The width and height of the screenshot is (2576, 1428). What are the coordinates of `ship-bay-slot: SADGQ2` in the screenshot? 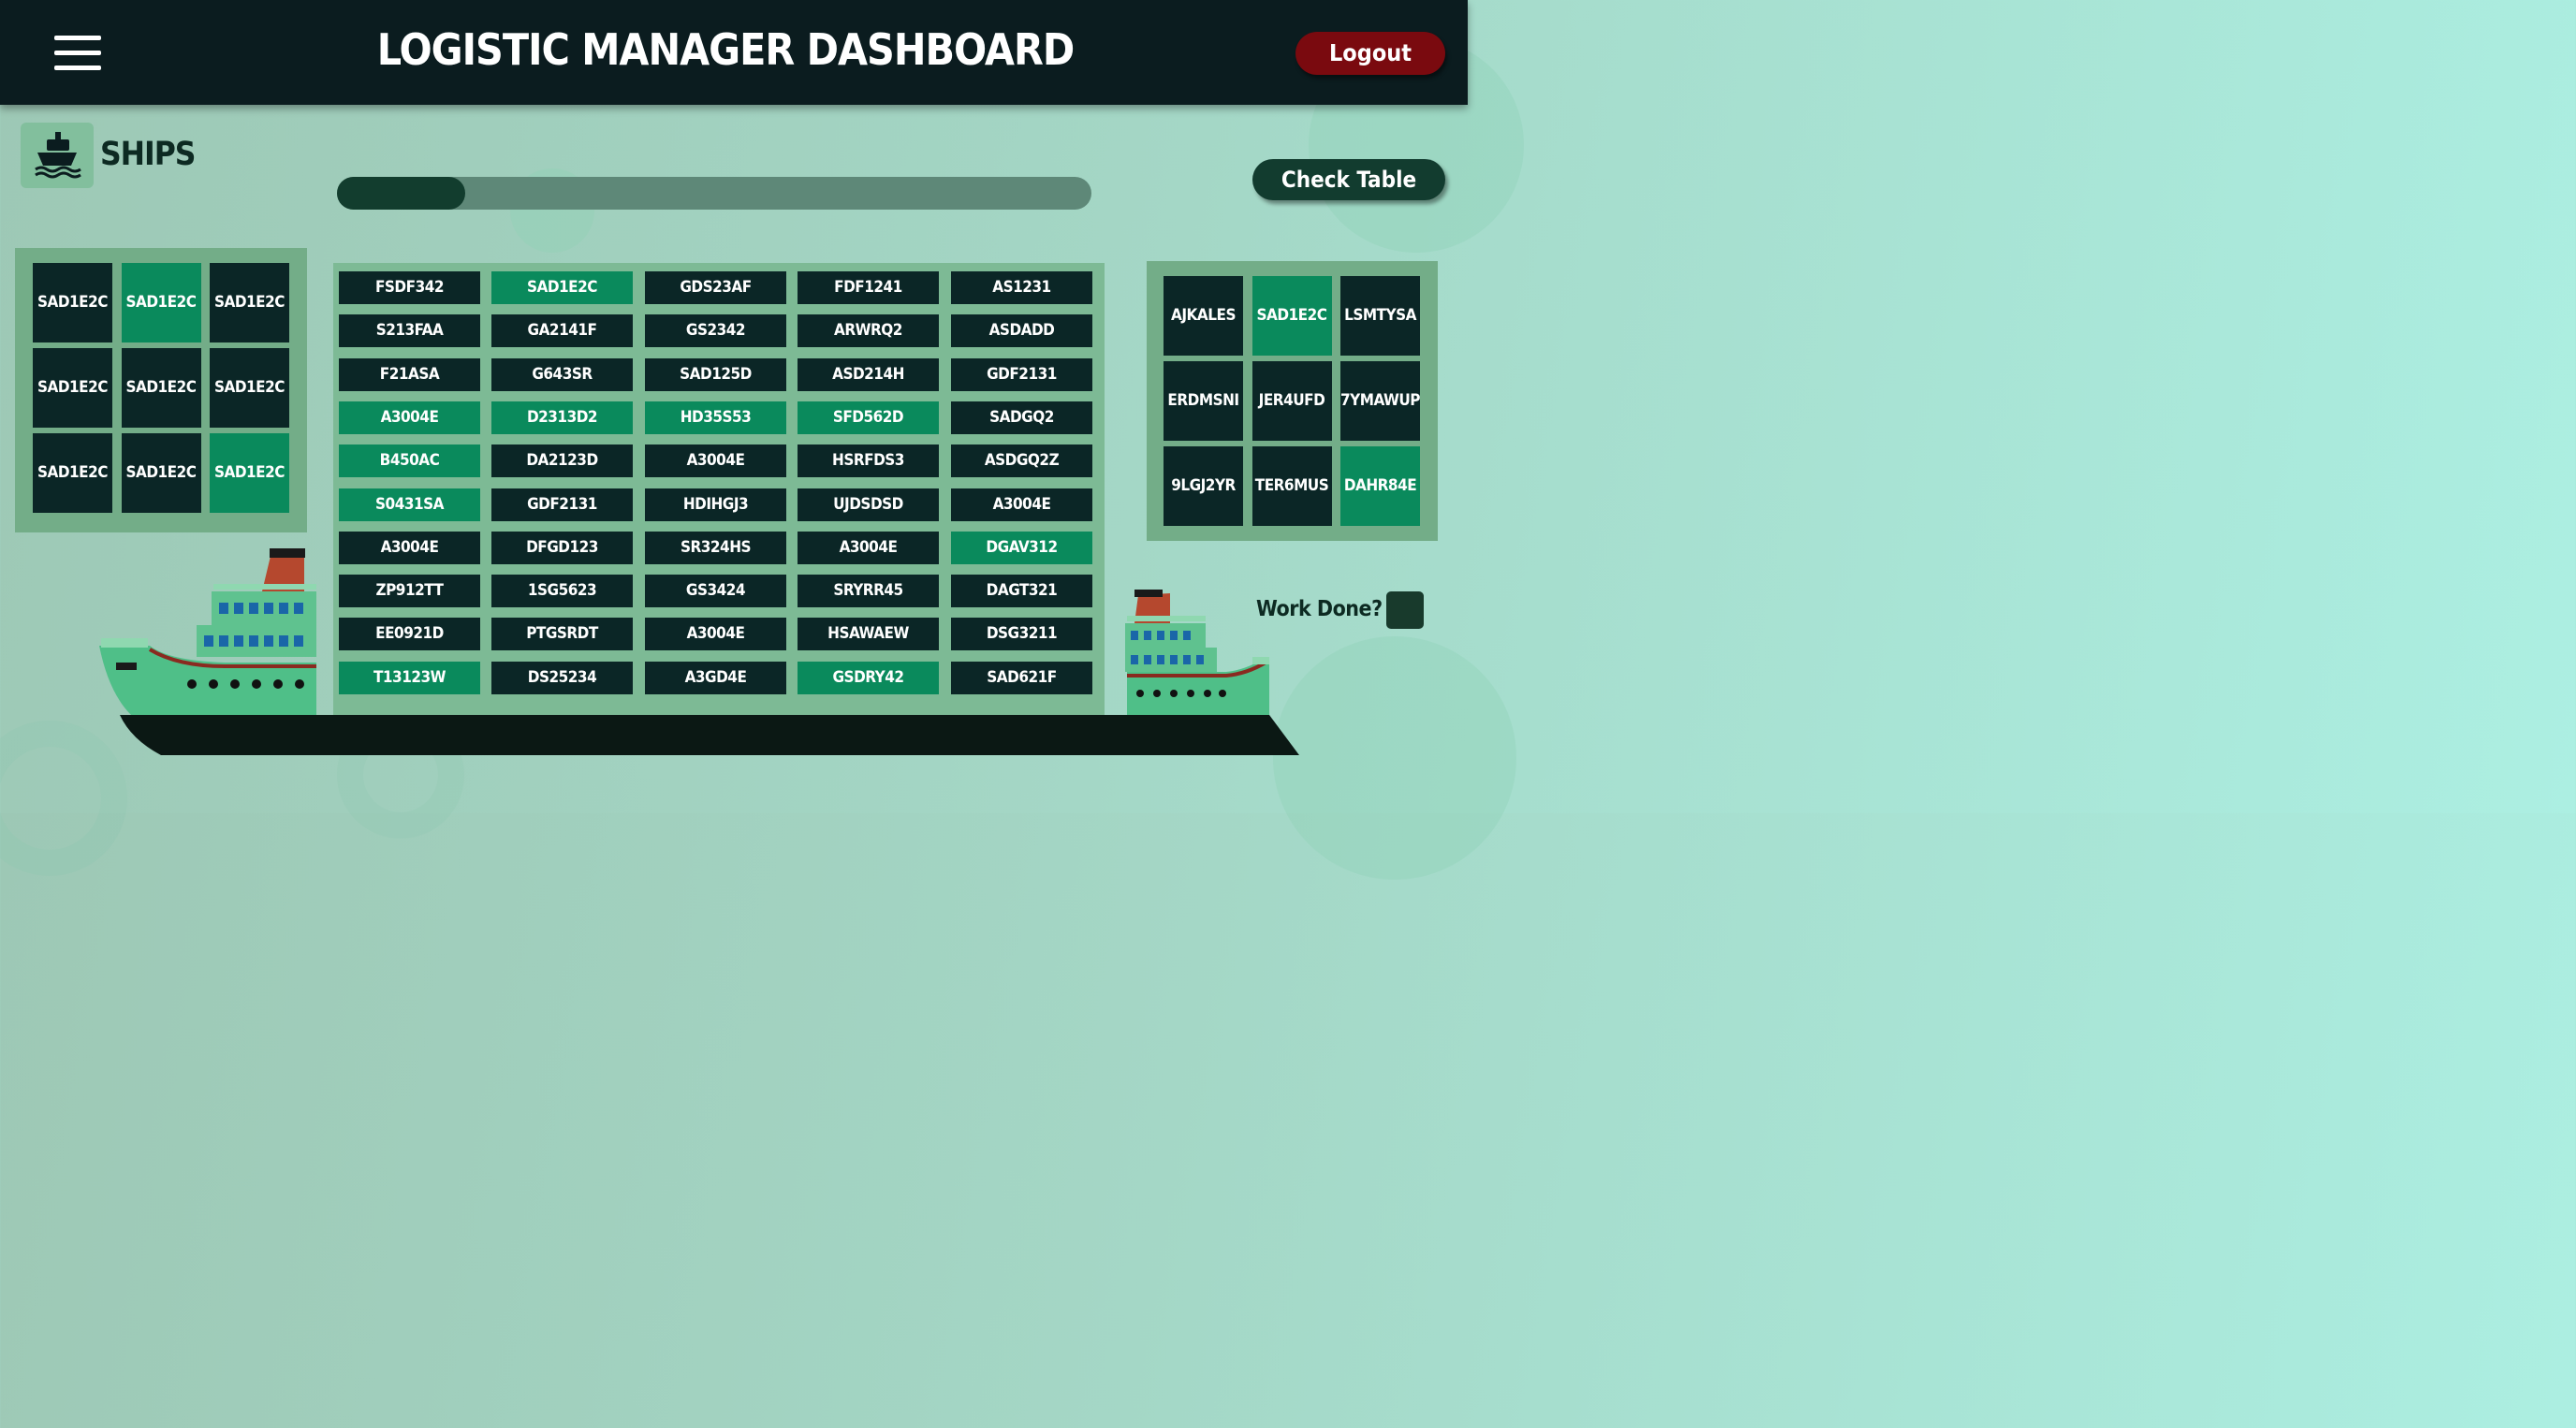 It's located at (1022, 417).